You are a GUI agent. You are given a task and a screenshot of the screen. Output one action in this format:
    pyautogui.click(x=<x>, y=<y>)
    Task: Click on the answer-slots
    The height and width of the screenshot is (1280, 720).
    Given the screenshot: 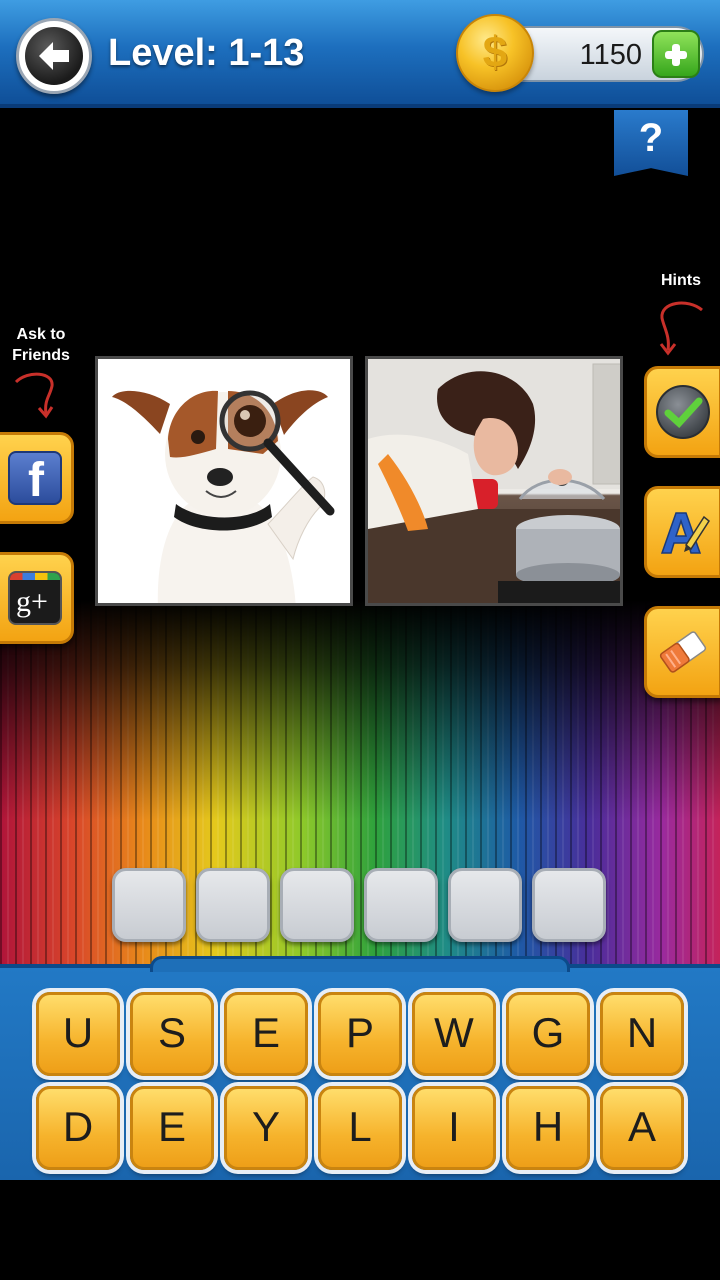 What is the action you would take?
    pyautogui.click(x=362, y=906)
    